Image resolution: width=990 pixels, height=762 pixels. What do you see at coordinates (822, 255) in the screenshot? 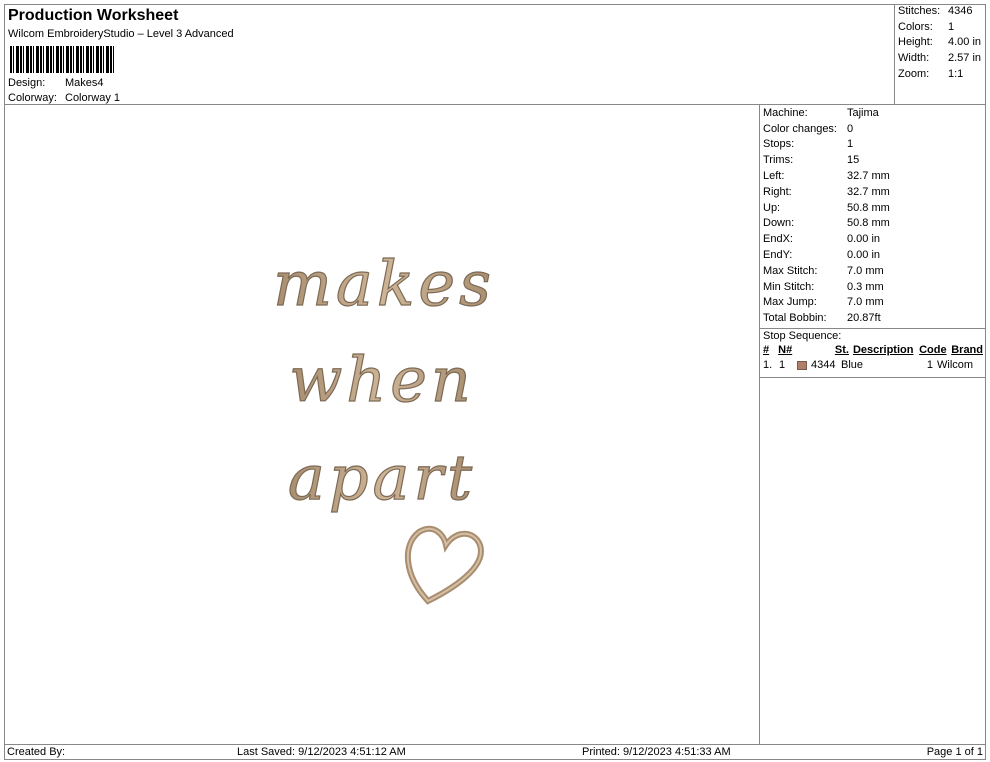
I see `detail-row: EndY: 0.00 in` at bounding box center [822, 255].